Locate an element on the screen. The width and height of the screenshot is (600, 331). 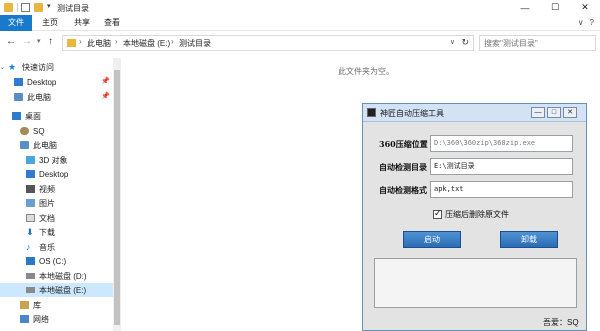
sidebar-item-label: 本地磁盘 (D:) is located at coordinates (63, 276).